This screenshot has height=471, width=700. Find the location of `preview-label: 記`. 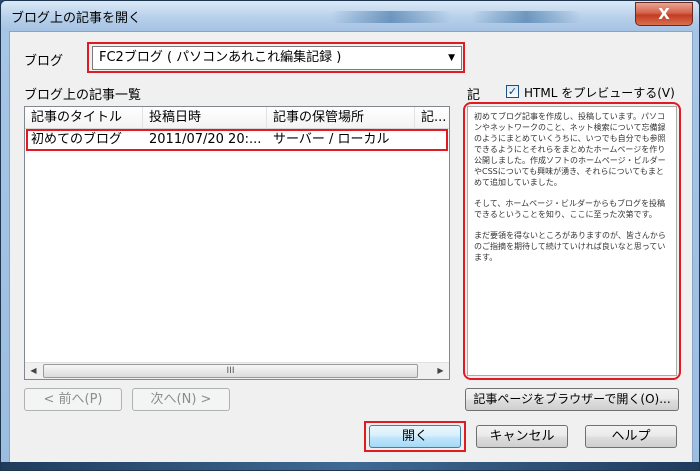

preview-label: 記 is located at coordinates (474, 95).